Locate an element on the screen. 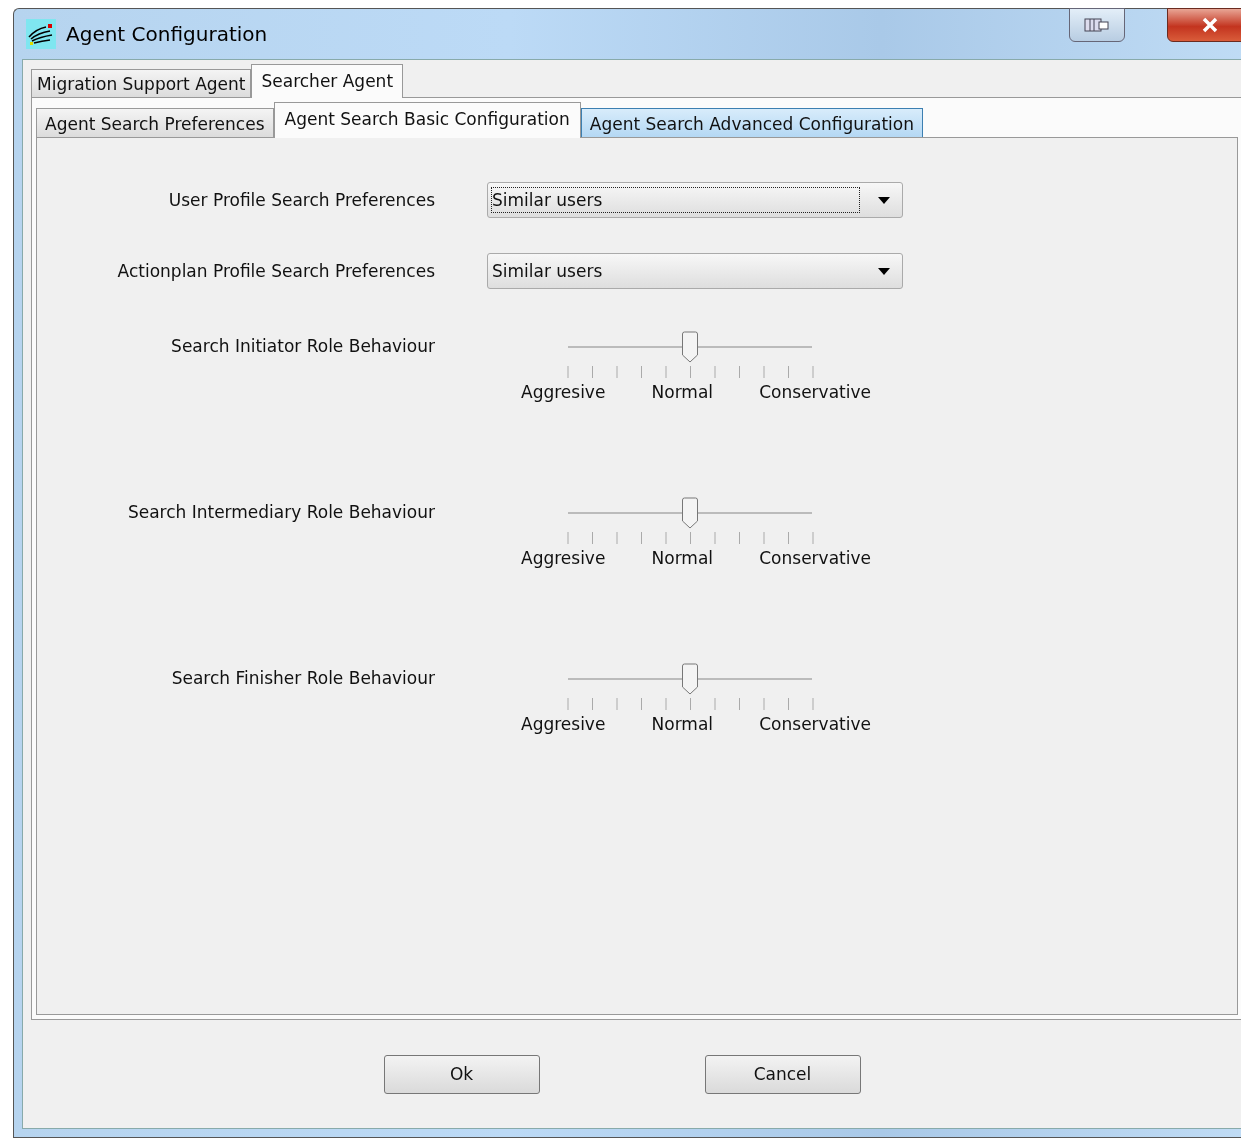 This screenshot has width=1241, height=1140. setting-label: Search Initiator Role Behaviour is located at coordinates (302, 346).